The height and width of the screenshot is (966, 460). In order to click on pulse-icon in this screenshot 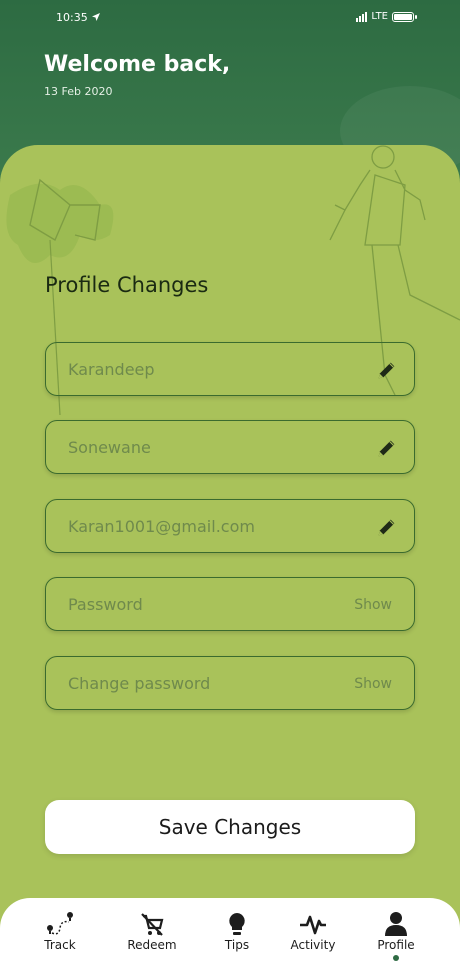, I will do `click(313, 925)`.